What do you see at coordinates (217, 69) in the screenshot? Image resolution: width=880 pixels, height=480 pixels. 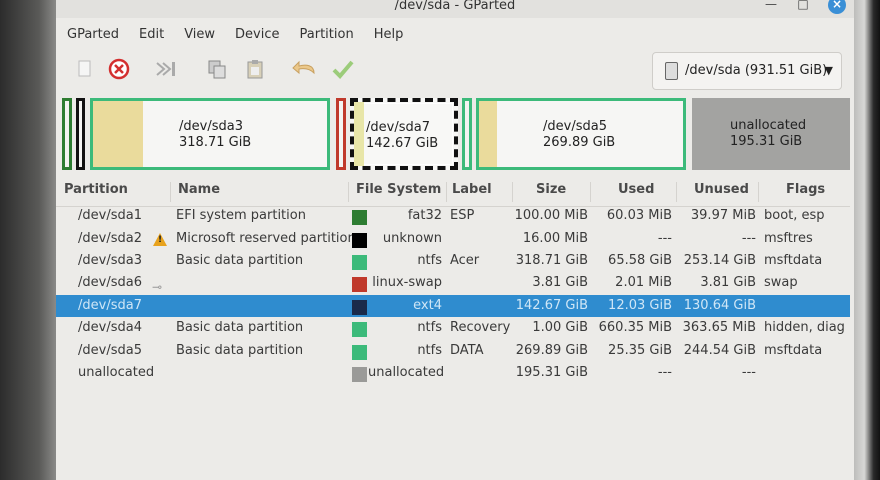 I see `copy-icon` at bounding box center [217, 69].